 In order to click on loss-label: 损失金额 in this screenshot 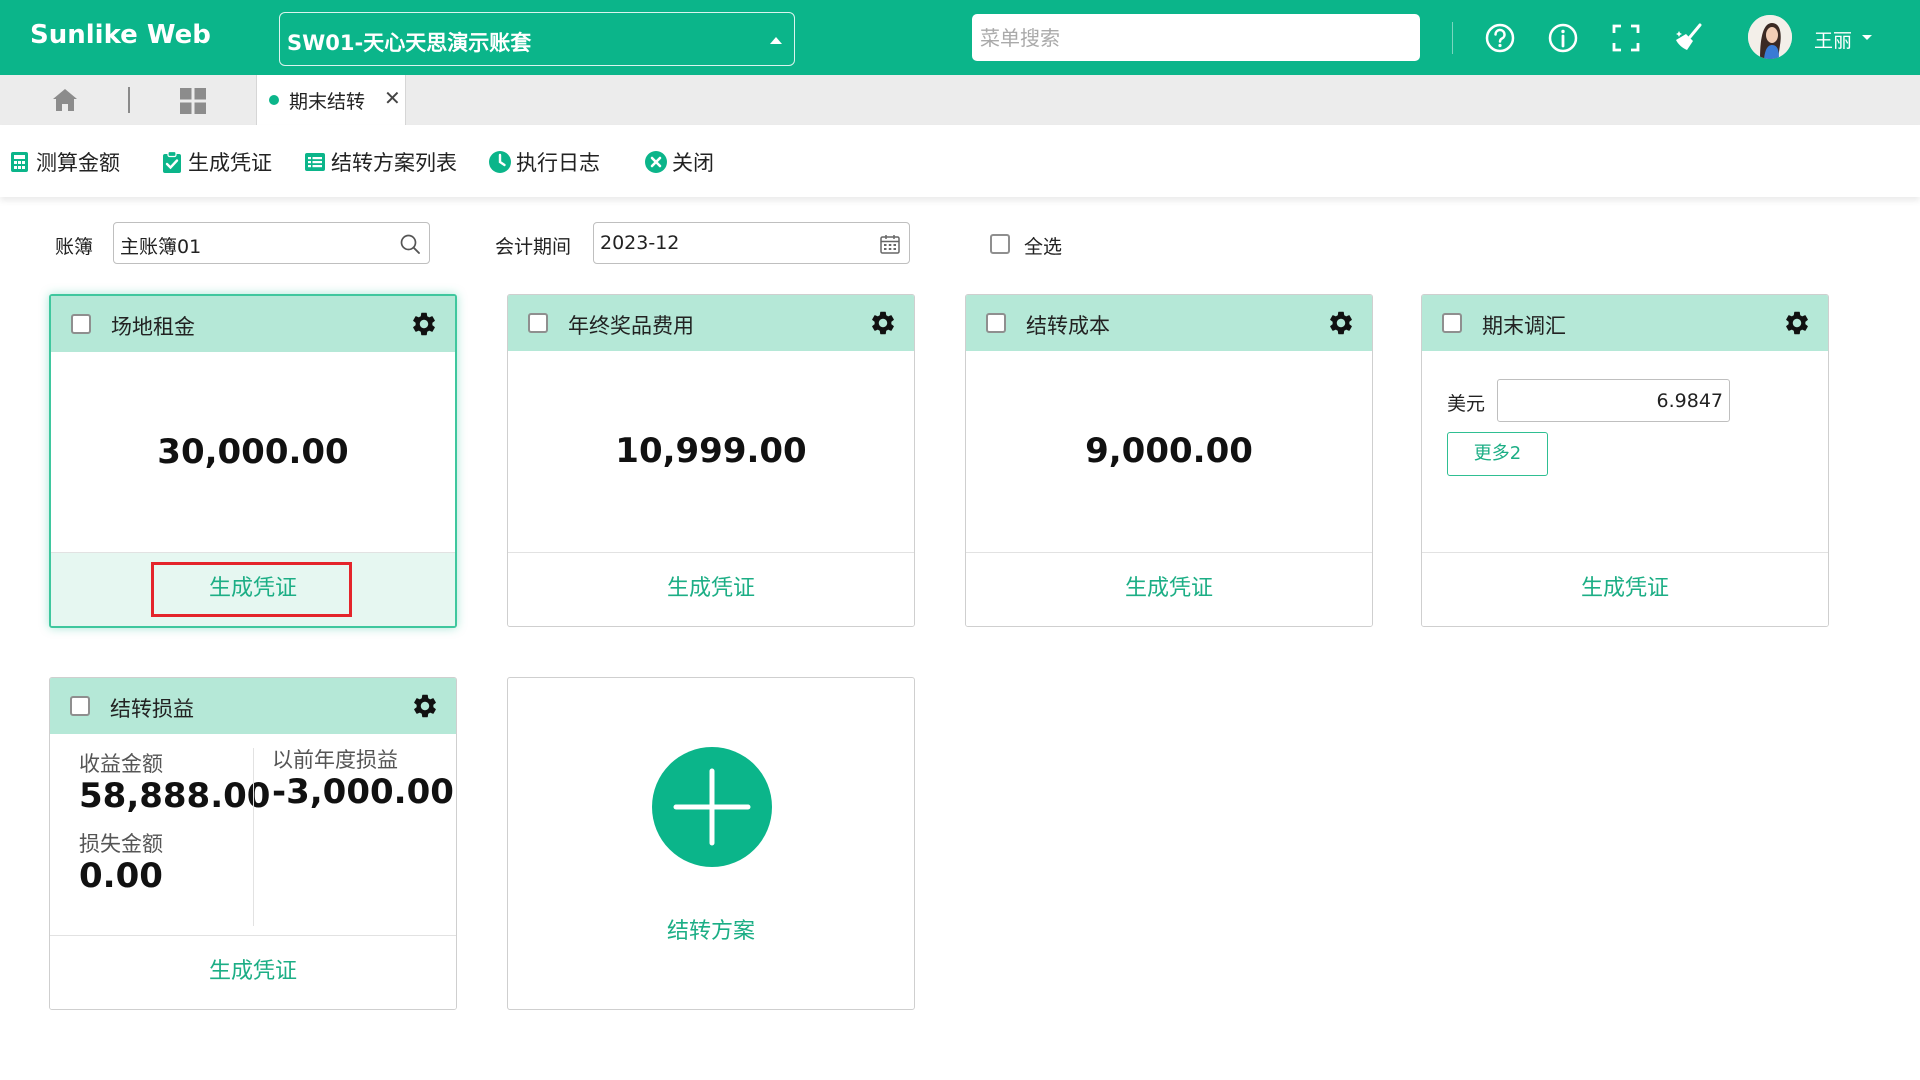, I will do `click(121, 844)`.